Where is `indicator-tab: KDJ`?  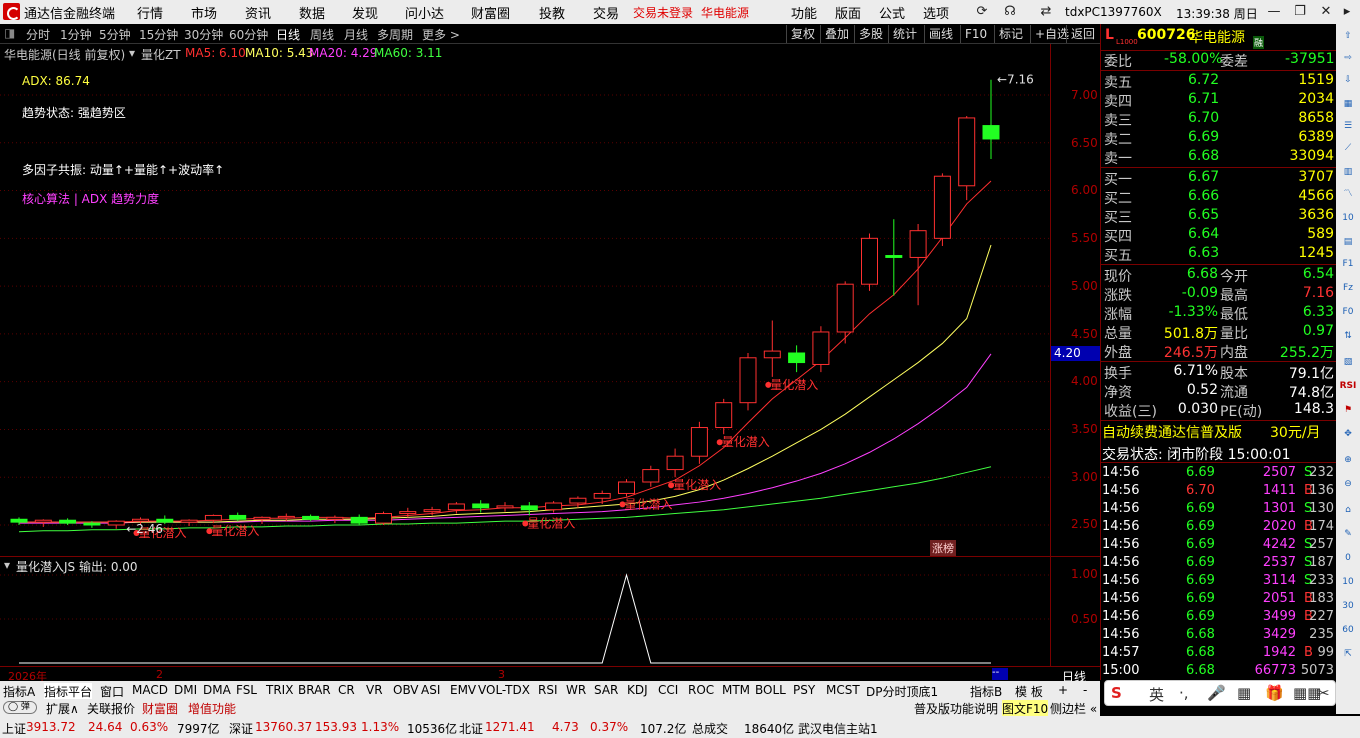
indicator-tab: KDJ is located at coordinates (637, 690).